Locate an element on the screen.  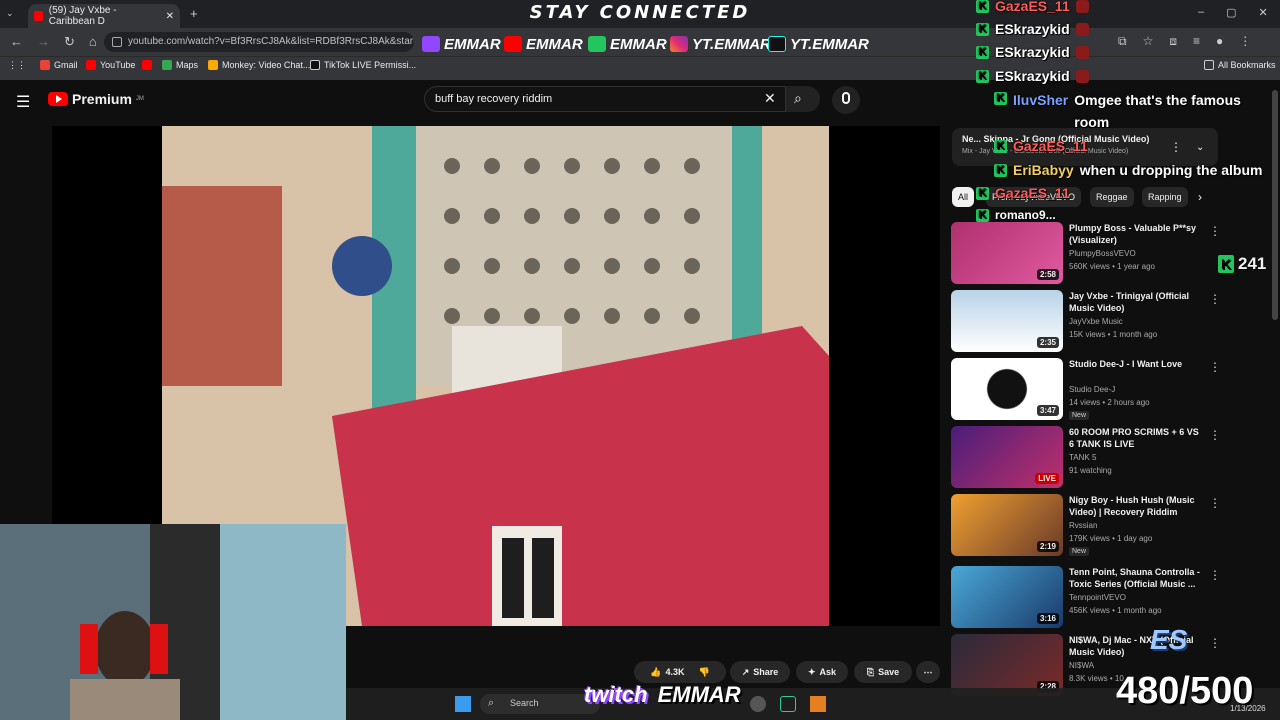
video-thumbnail: LIVE is located at coordinates (1007, 457).